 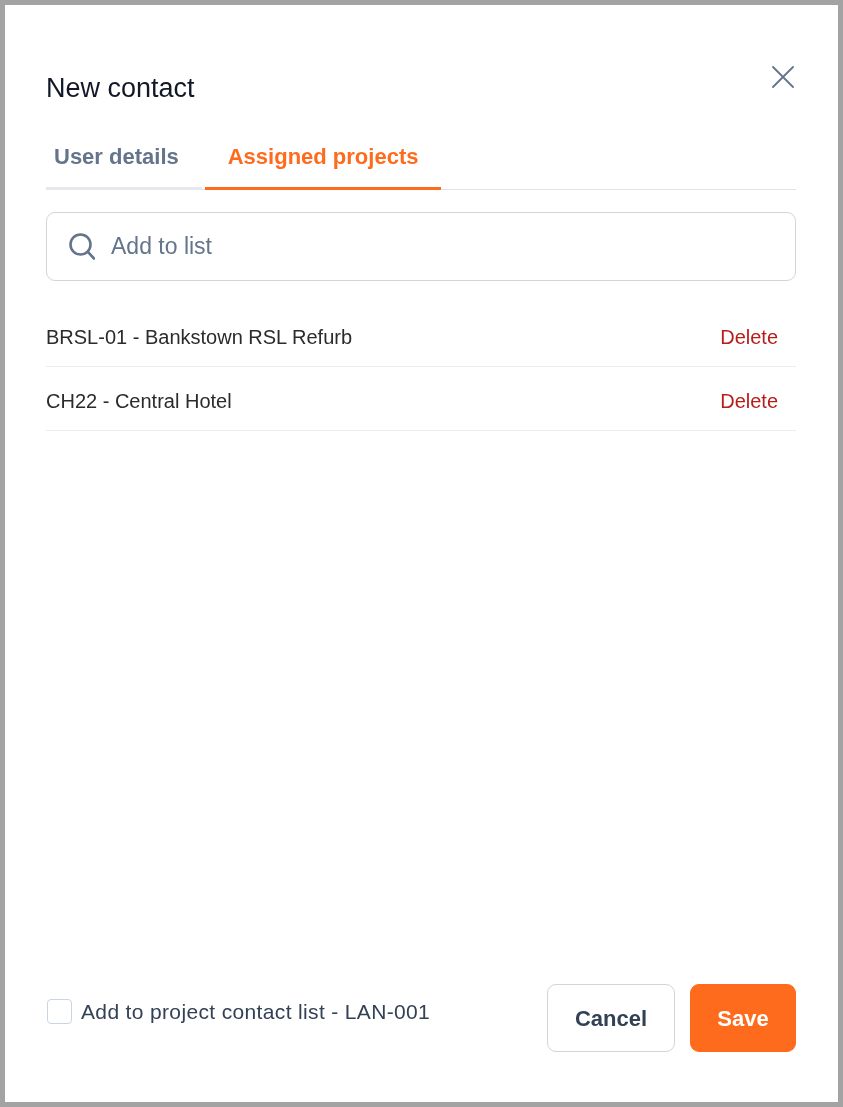 I want to click on search-icon, so click(x=82, y=246).